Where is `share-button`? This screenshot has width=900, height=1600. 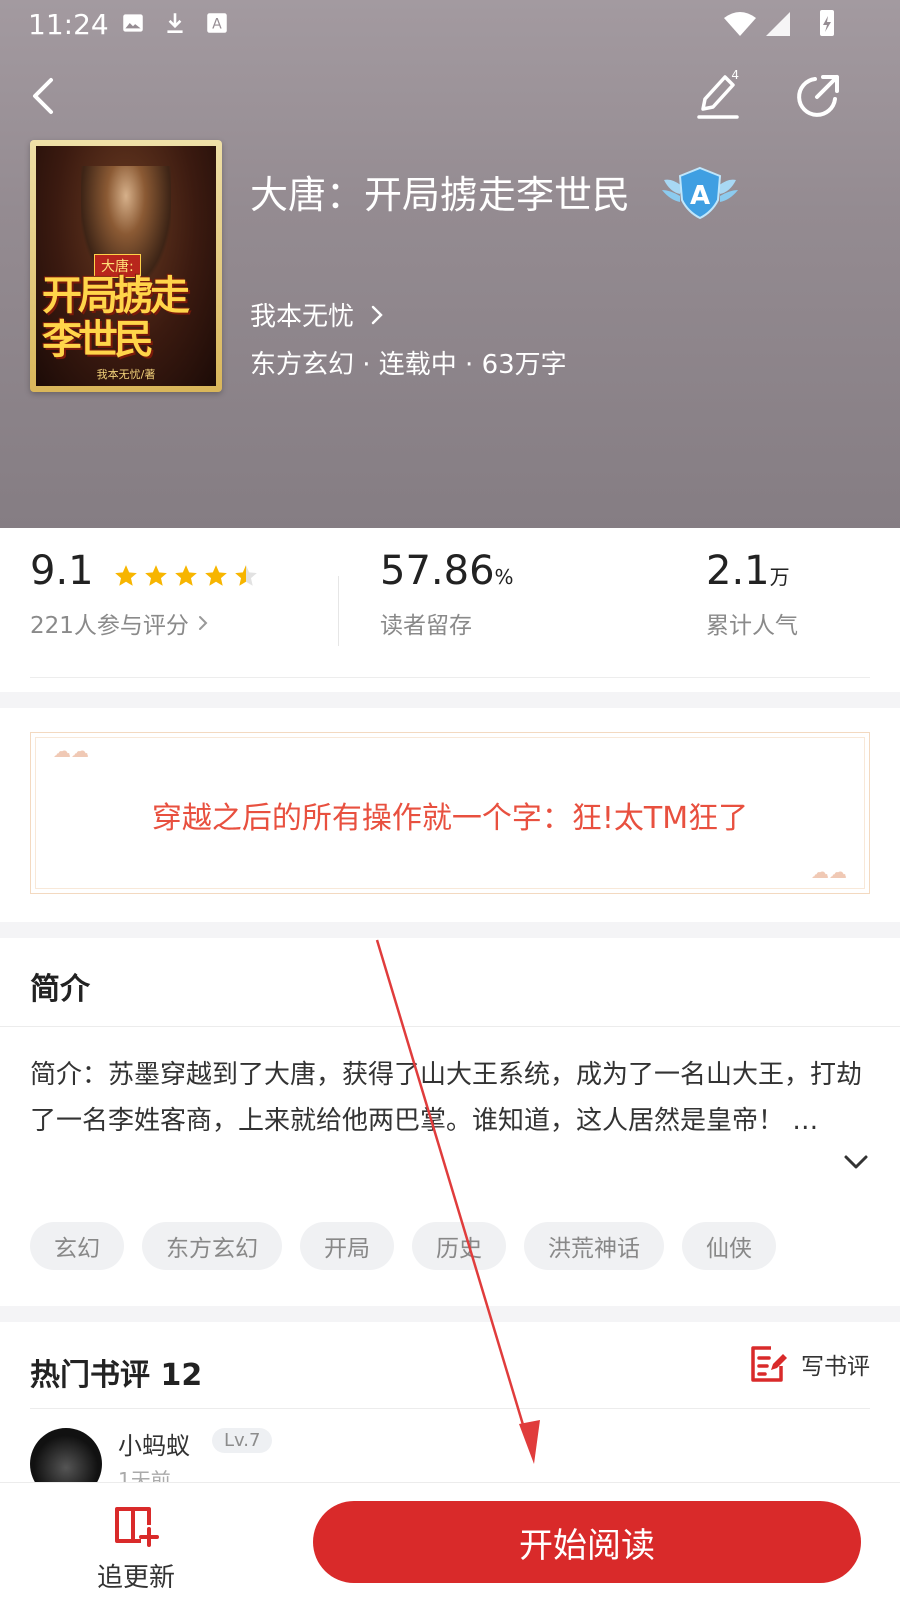
share-button is located at coordinates (818, 96).